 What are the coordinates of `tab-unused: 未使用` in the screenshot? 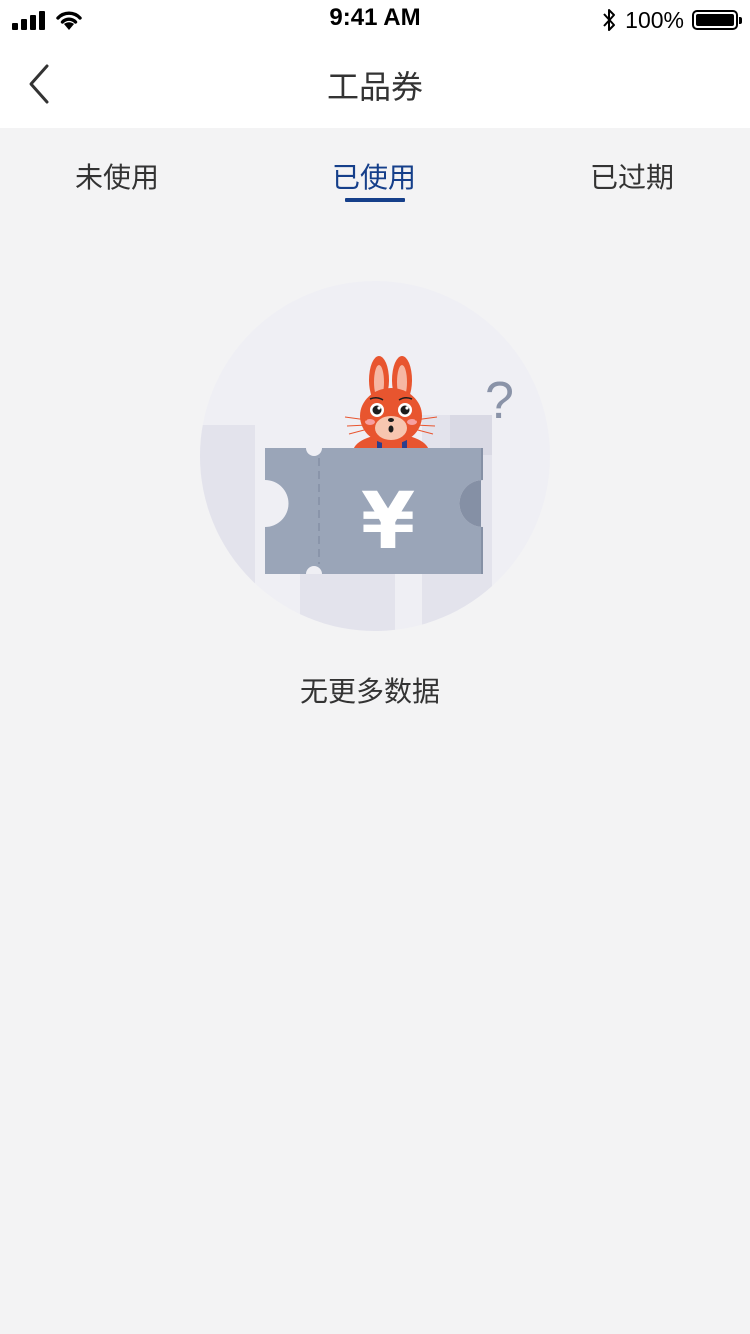 It's located at (121, 176).